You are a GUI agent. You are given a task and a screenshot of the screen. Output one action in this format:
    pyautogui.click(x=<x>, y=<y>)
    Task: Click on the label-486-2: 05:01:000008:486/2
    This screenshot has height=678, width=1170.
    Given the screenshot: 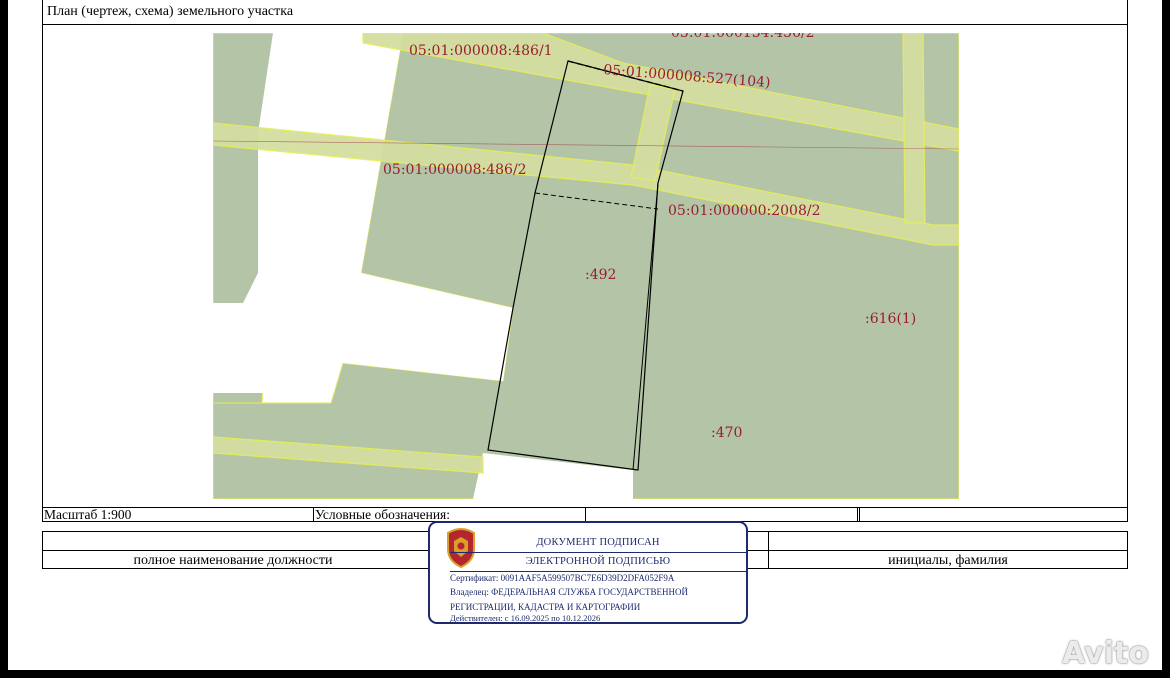 What is the action you would take?
    pyautogui.click(x=455, y=170)
    